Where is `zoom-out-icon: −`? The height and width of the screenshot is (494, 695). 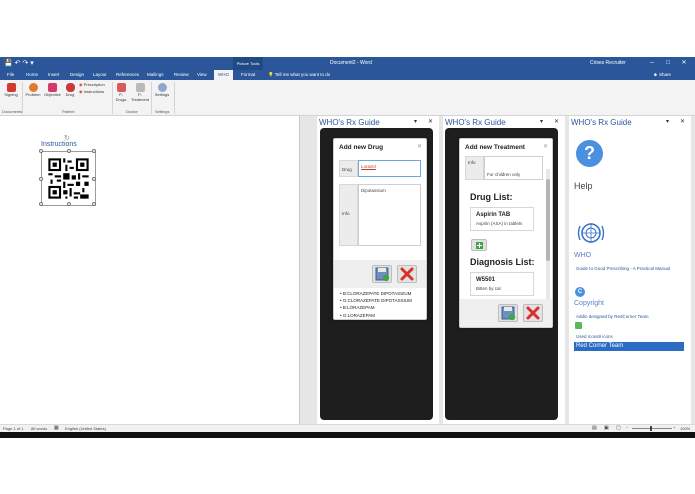
zoom-out-icon: − is located at coordinates (627, 427).